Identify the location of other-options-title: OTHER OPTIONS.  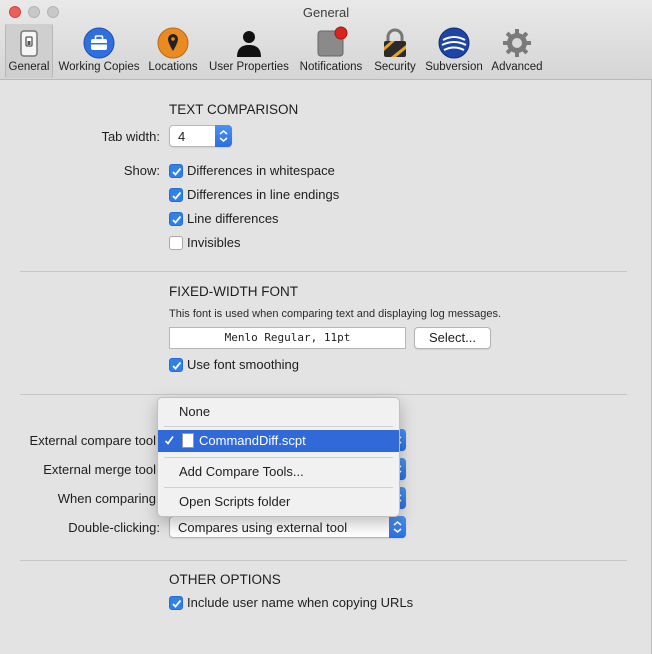
(225, 579).